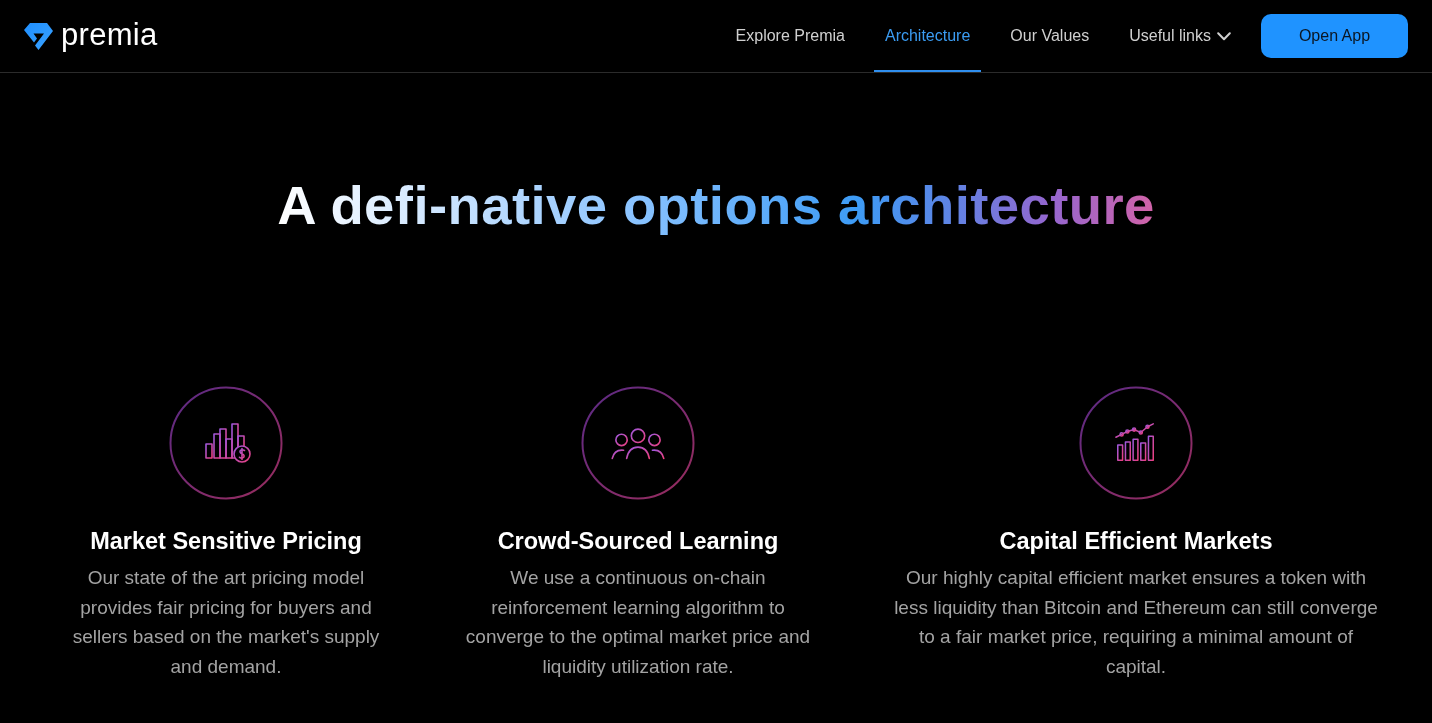 This screenshot has width=1432, height=723. What do you see at coordinates (1136, 541) in the screenshot?
I see `feature-title: Capital Efficient Markets` at bounding box center [1136, 541].